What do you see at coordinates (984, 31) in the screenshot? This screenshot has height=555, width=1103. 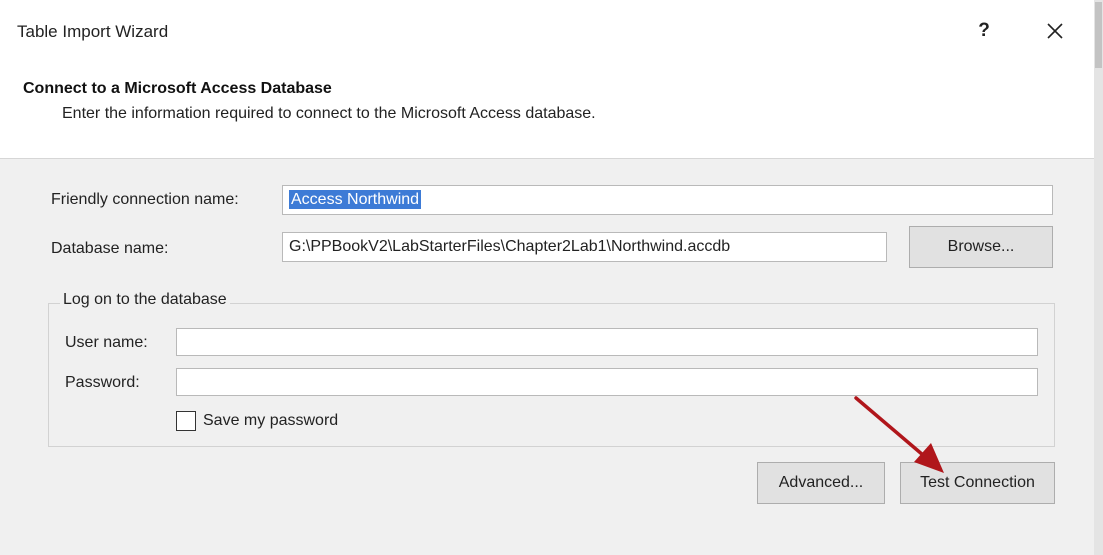 I see `help-button: ?` at bounding box center [984, 31].